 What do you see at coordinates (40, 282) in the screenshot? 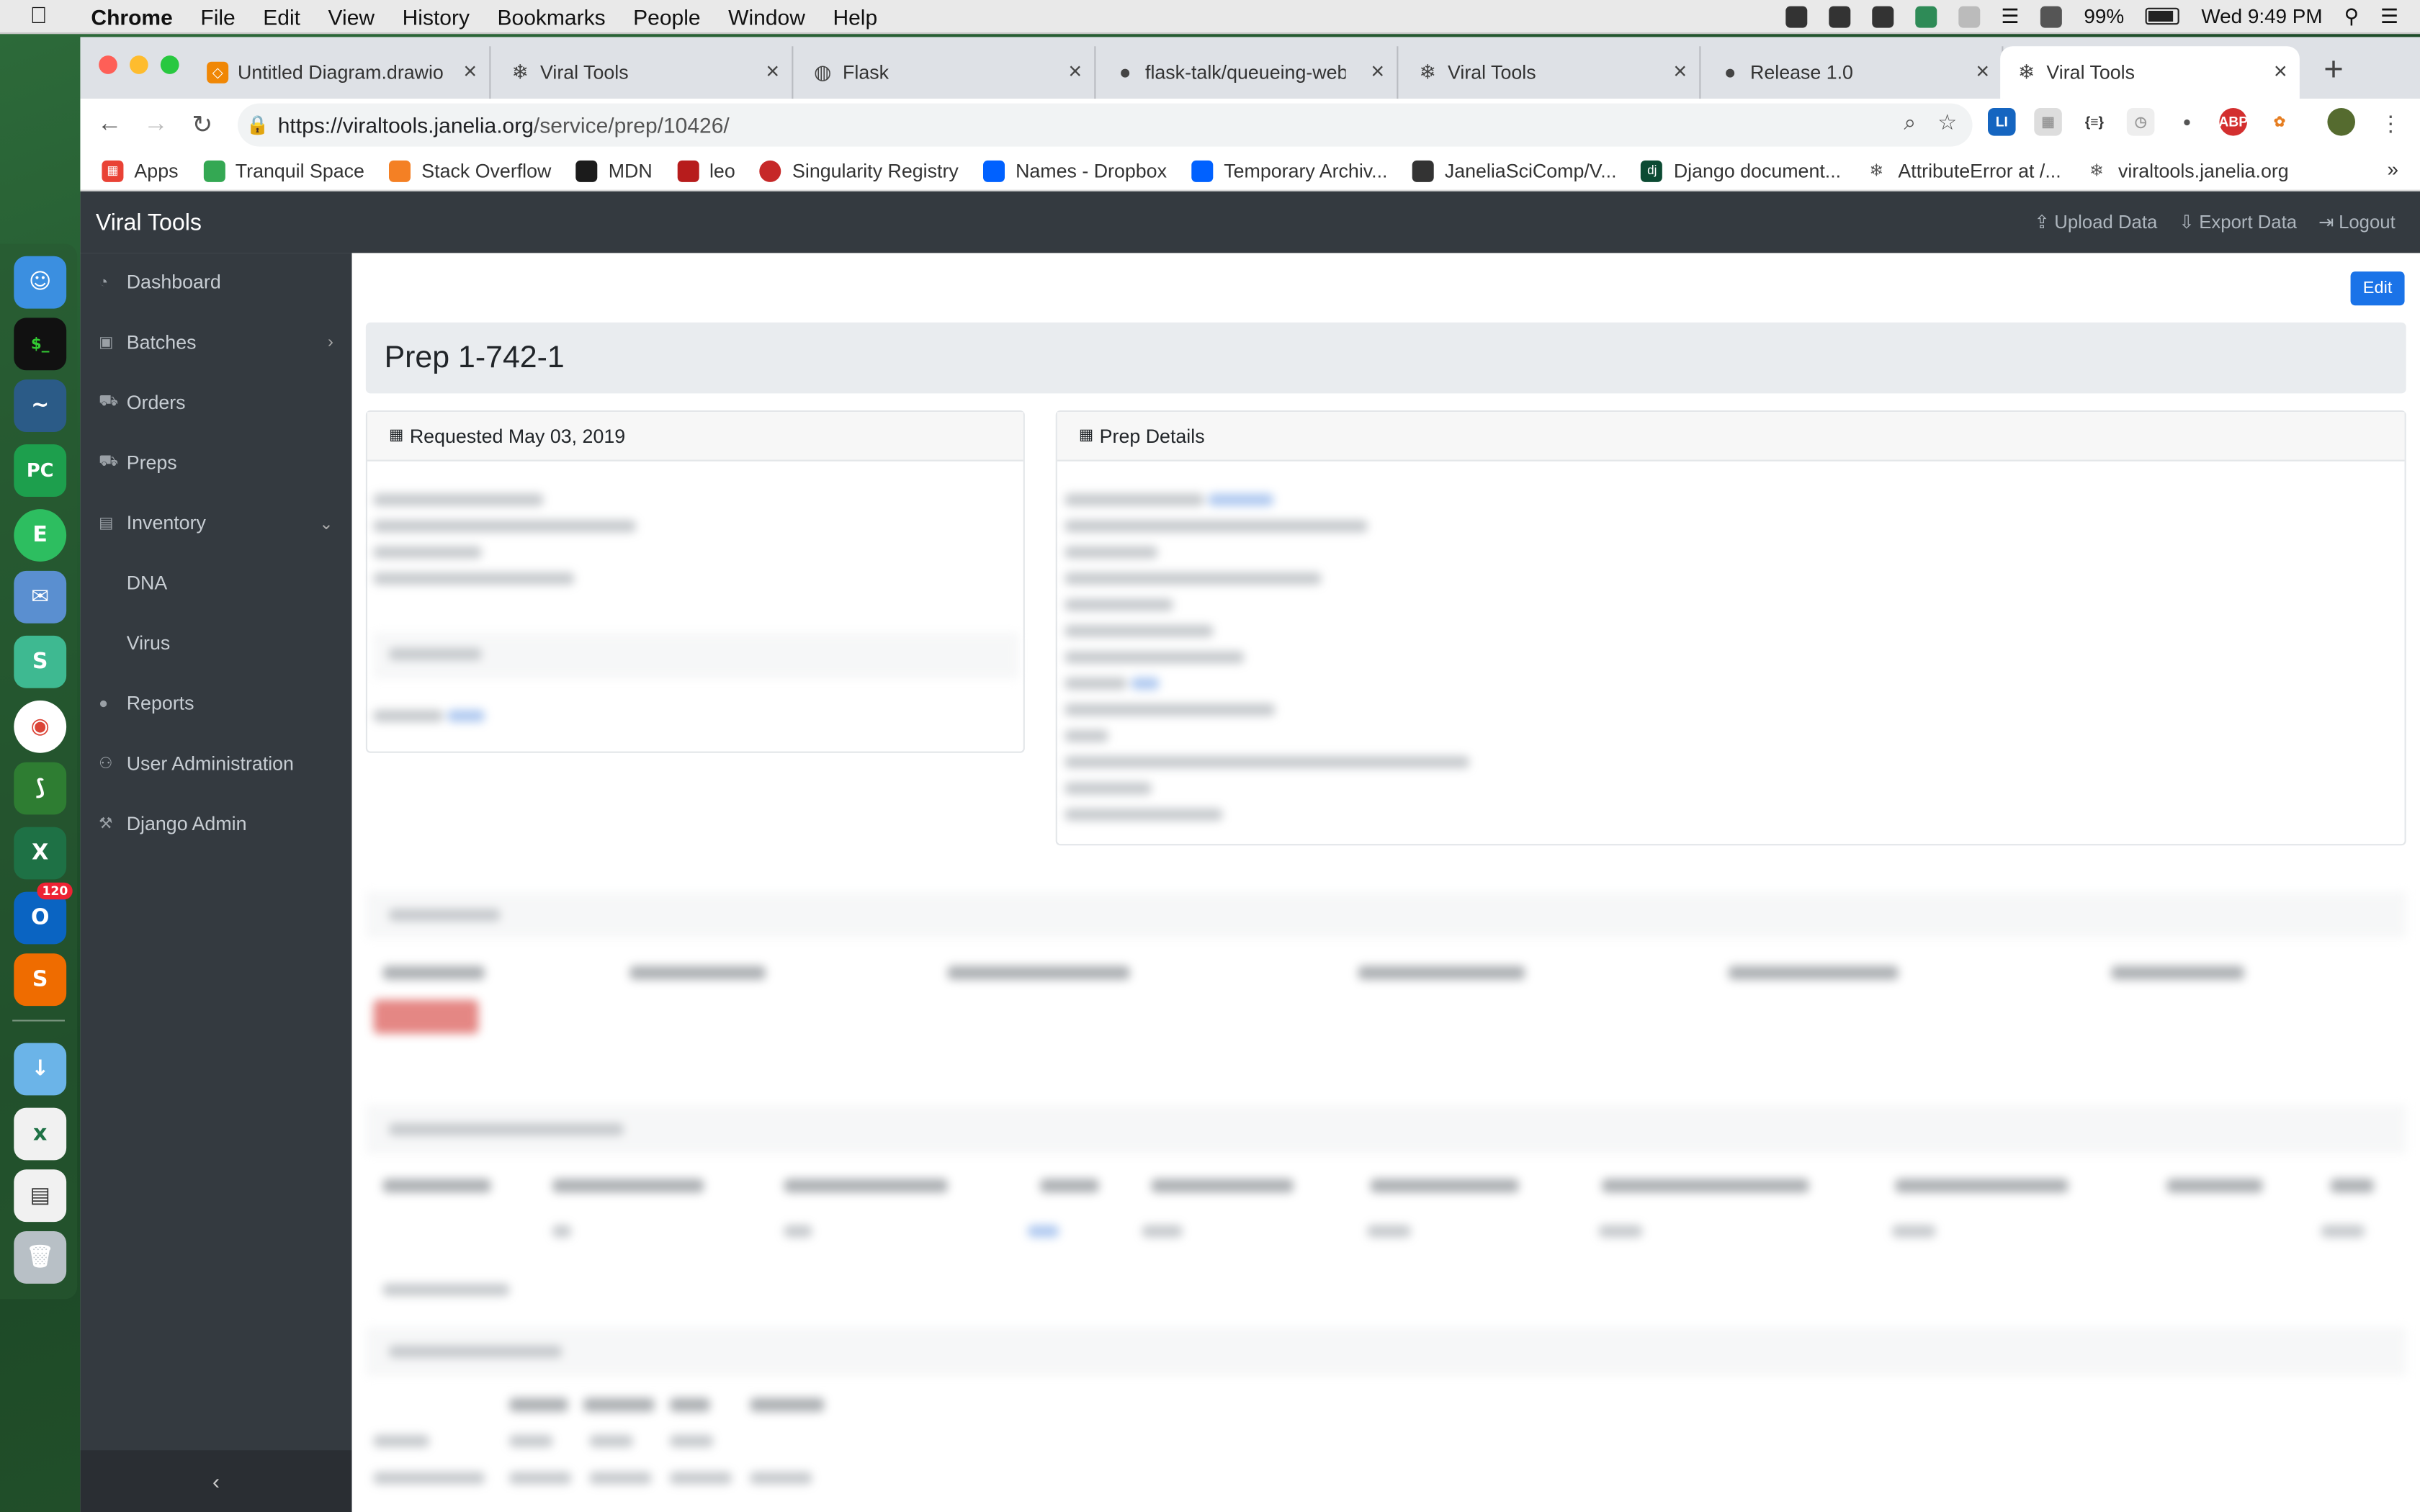
I see `finder-icon: ☺` at bounding box center [40, 282].